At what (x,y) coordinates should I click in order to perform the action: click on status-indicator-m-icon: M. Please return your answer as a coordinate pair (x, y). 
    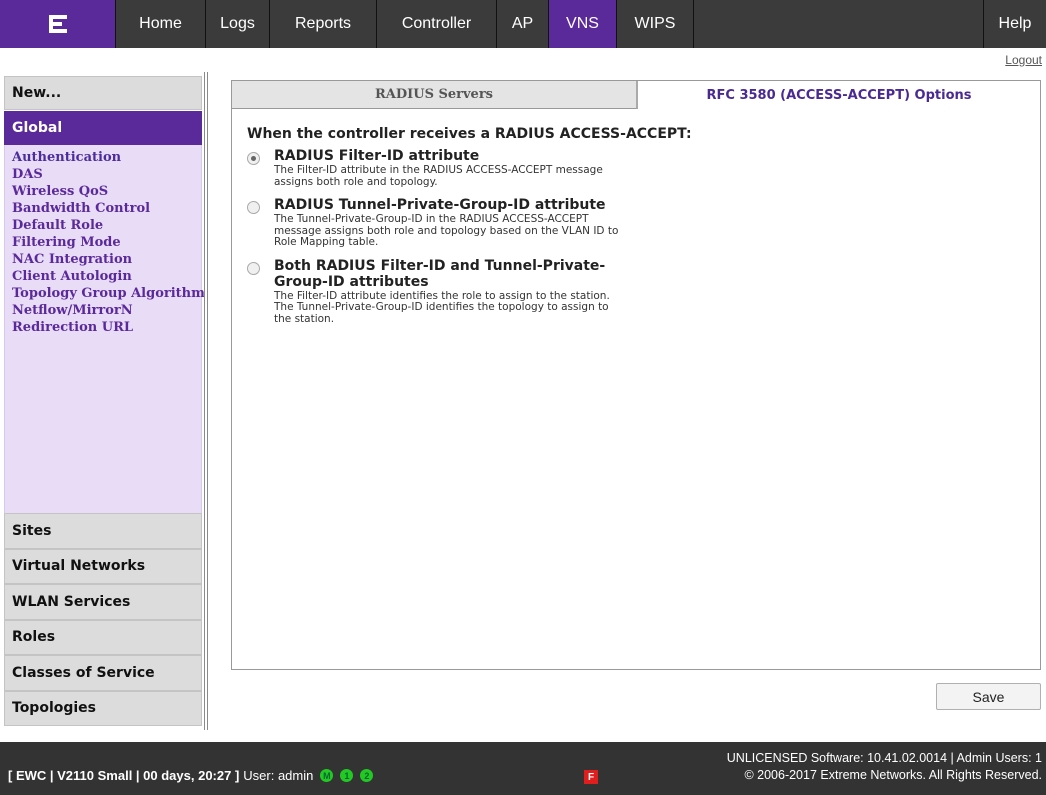
    Looking at the image, I should click on (327, 775).